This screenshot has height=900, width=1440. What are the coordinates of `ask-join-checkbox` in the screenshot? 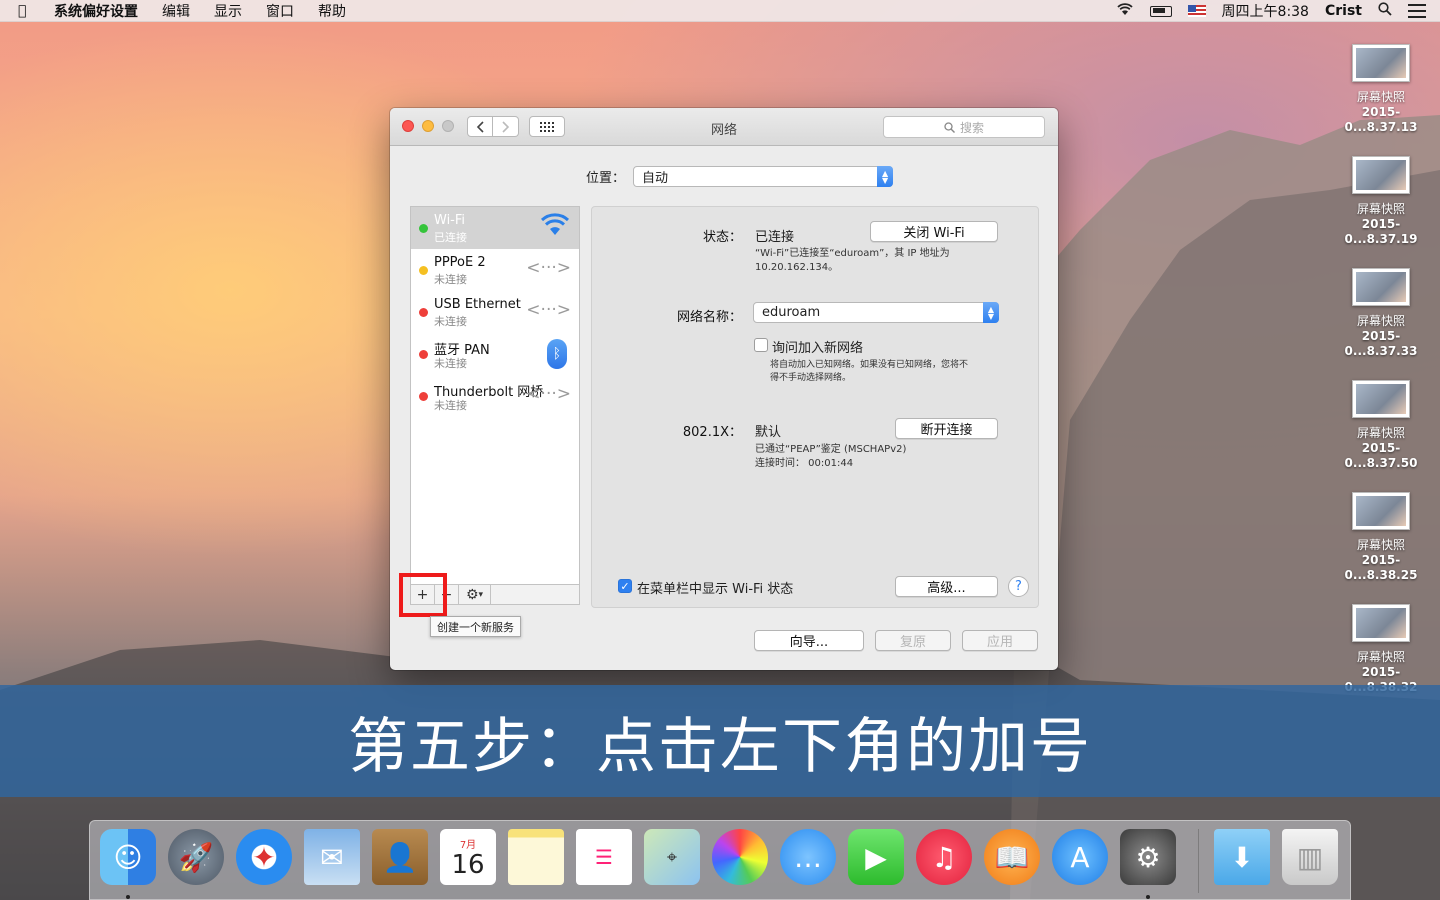 It's located at (761, 345).